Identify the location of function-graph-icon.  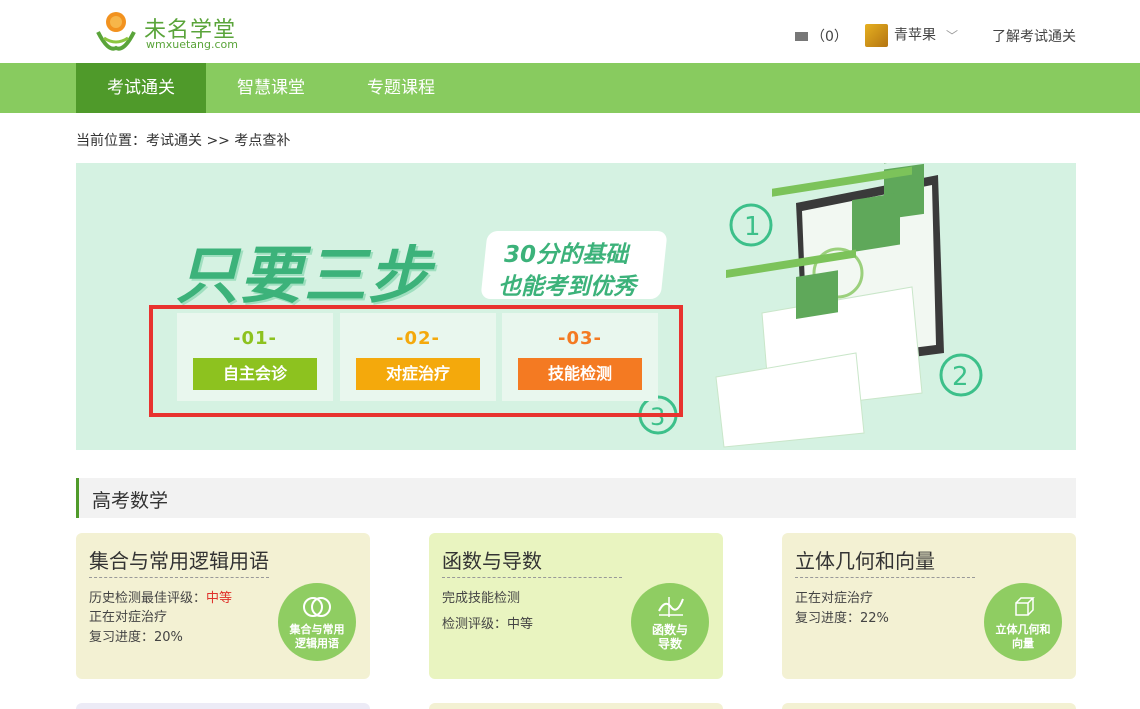
(671, 607).